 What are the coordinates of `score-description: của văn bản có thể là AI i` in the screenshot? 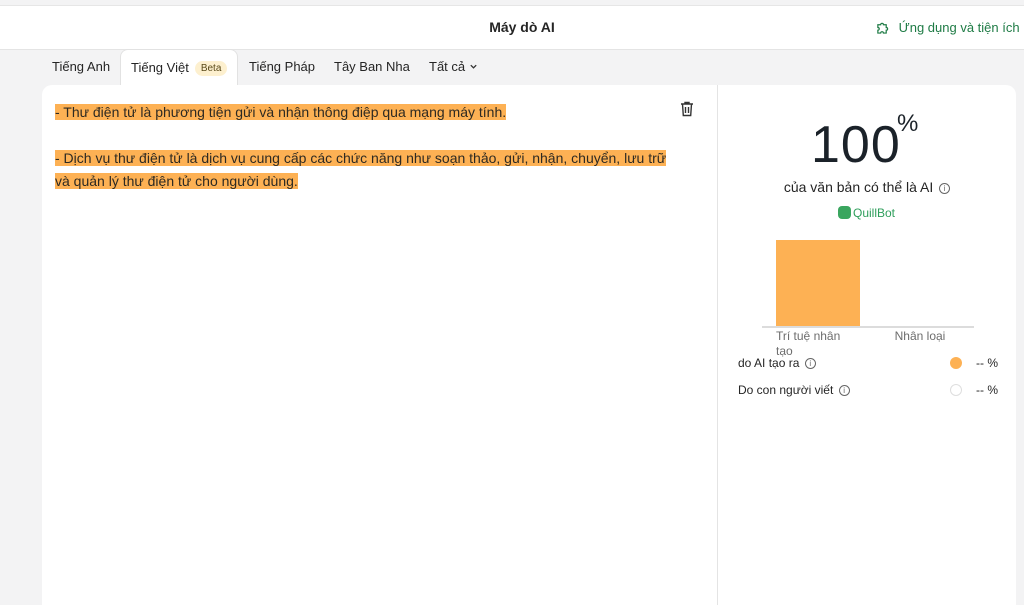 It's located at (867, 187).